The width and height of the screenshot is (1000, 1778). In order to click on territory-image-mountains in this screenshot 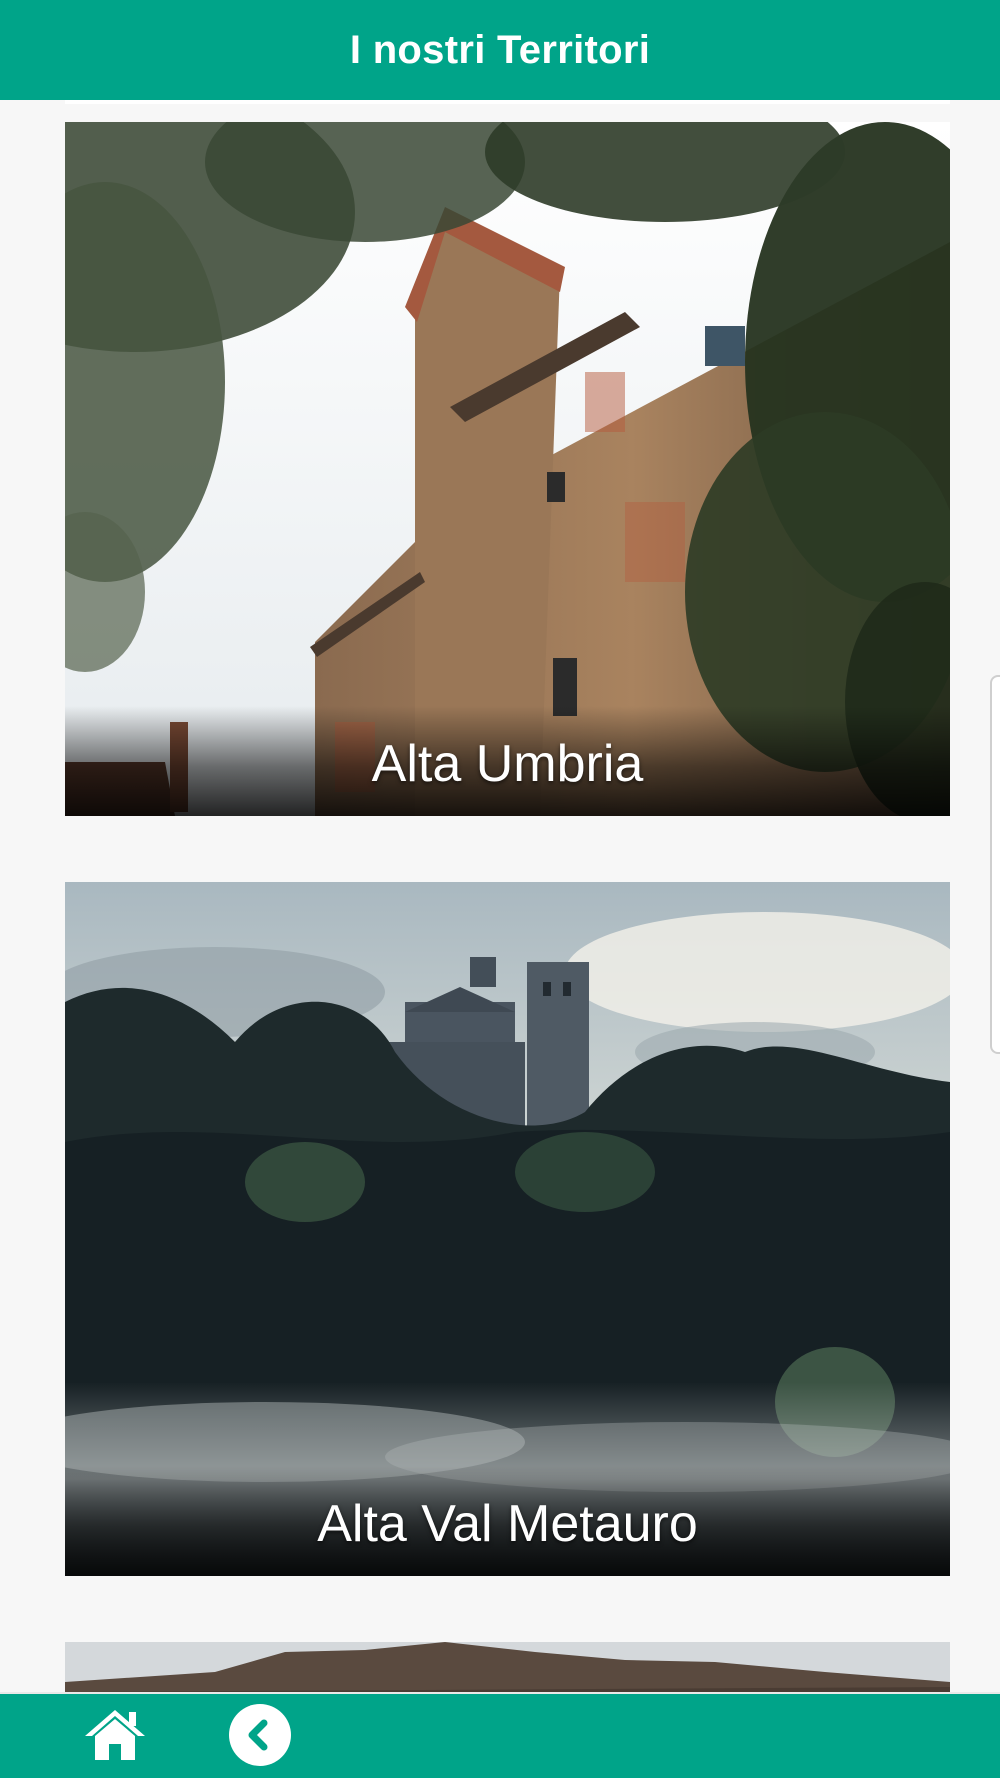, I will do `click(507, 1667)`.